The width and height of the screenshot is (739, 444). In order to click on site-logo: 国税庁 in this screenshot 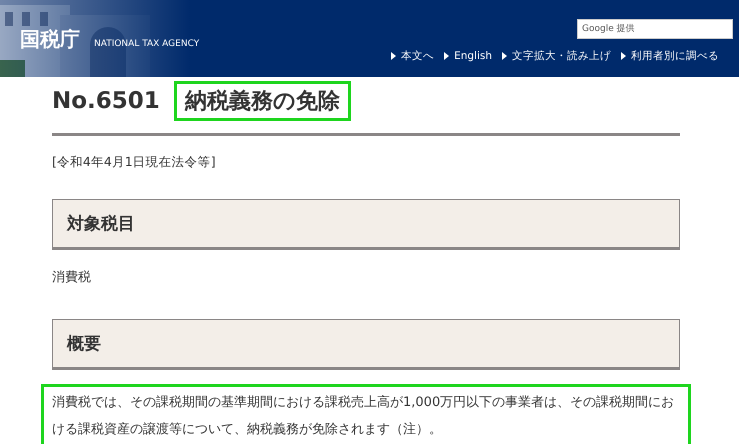, I will do `click(50, 39)`.